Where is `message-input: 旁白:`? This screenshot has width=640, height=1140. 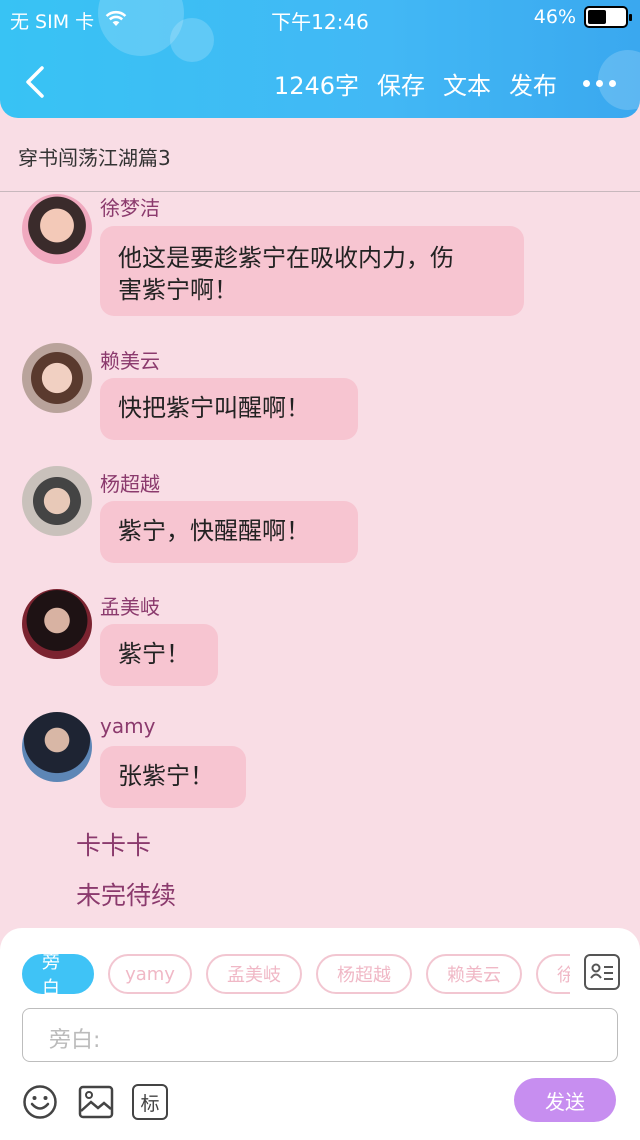 message-input: 旁白: is located at coordinates (320, 1035).